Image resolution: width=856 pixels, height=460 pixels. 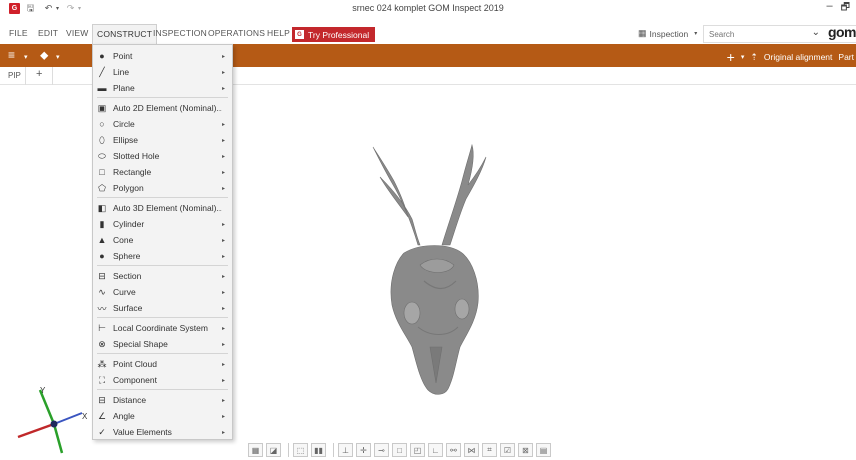 I want to click on connected-select-icon: ⚯, so click(x=453, y=450).